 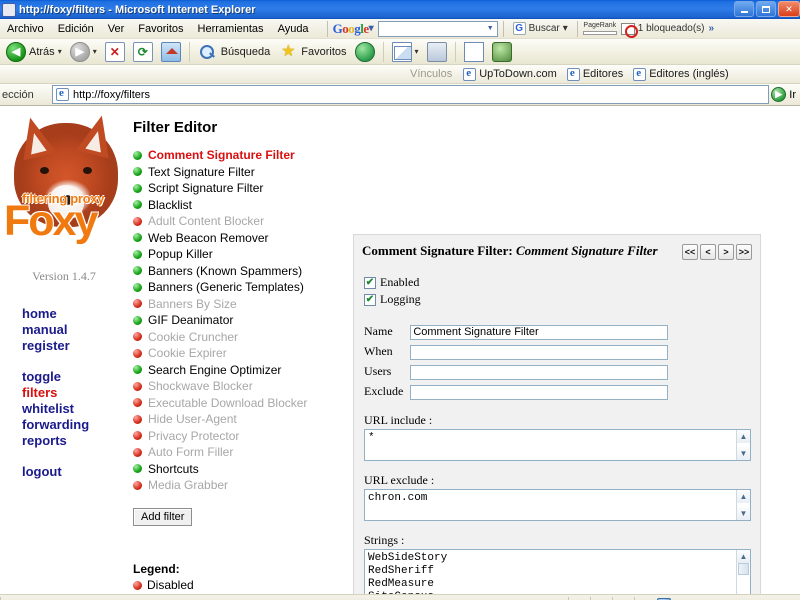 I want to click on filter-list-item: Shockwave Blocker, so click(x=240, y=386).